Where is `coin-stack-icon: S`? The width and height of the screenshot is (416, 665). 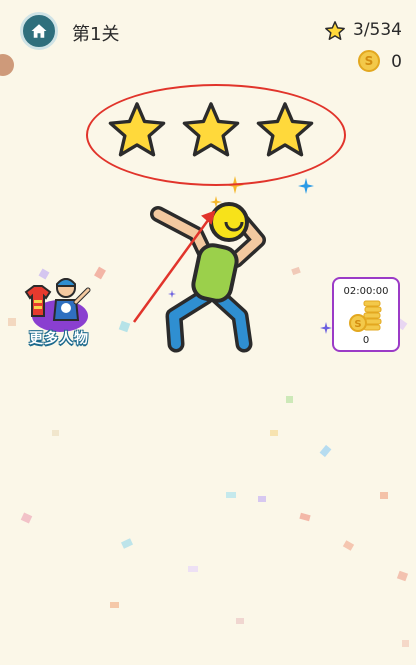
coin-stack-icon: S is located at coordinates (365, 316).